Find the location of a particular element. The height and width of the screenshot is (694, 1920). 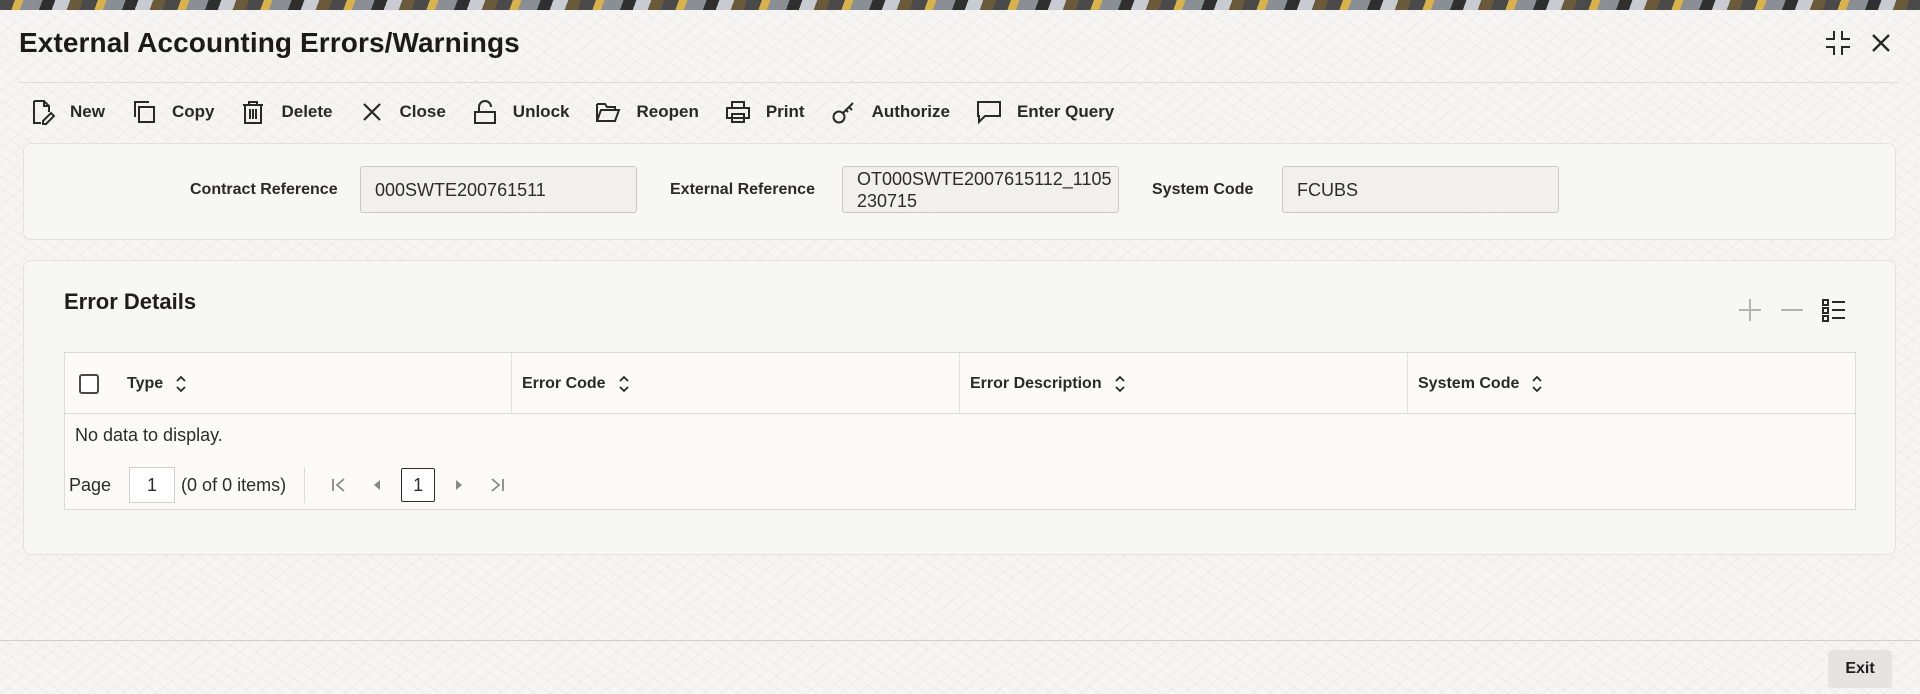

print-icon is located at coordinates (738, 112).